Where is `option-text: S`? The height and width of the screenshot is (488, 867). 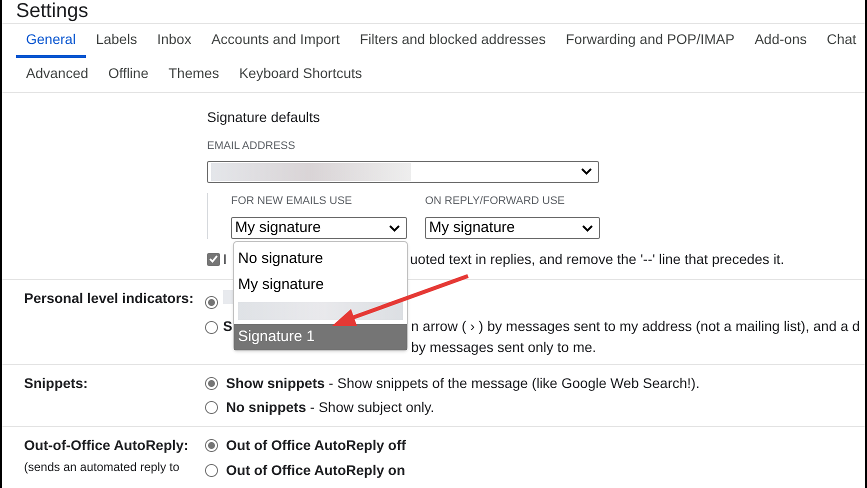 option-text: S is located at coordinates (228, 326).